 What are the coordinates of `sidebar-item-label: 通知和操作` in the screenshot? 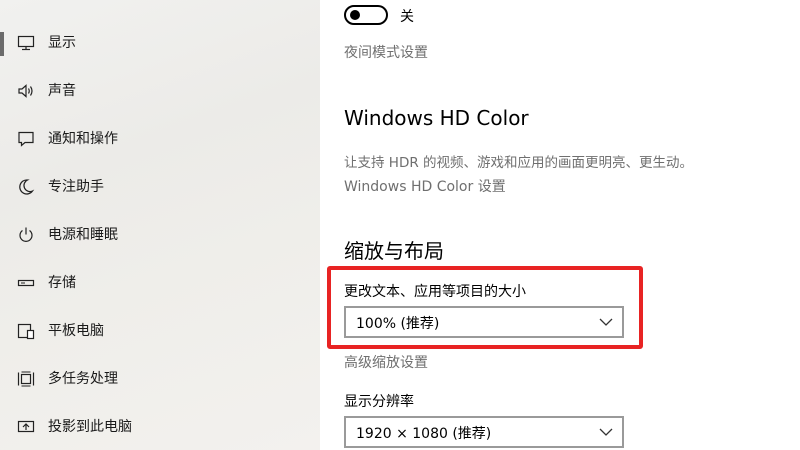 It's located at (83, 139).